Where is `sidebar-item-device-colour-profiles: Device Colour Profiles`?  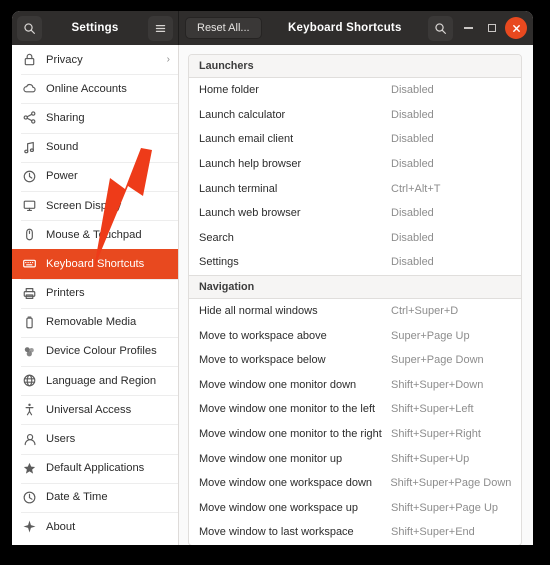
sidebar-item-device-colour-profiles: Device Colour Profiles is located at coordinates (95, 351).